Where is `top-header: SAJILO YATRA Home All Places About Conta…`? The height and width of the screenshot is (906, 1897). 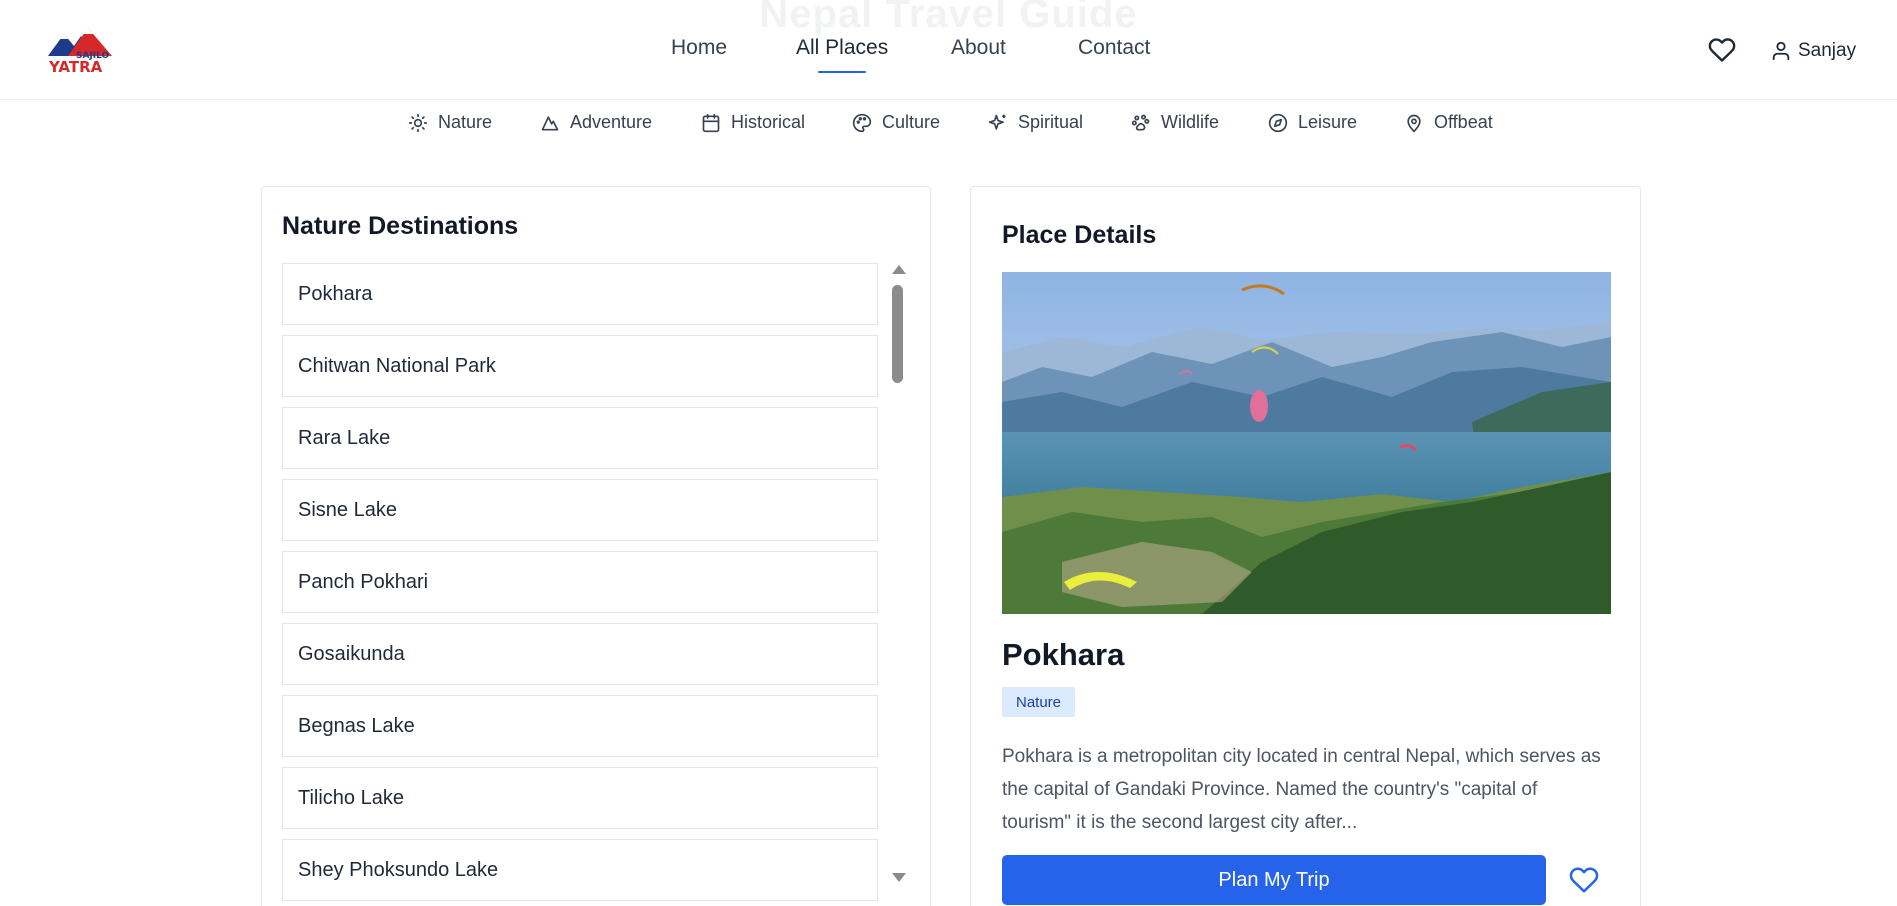 top-header: SAJILO YATRA Home All Places About Conta… is located at coordinates (948, 50).